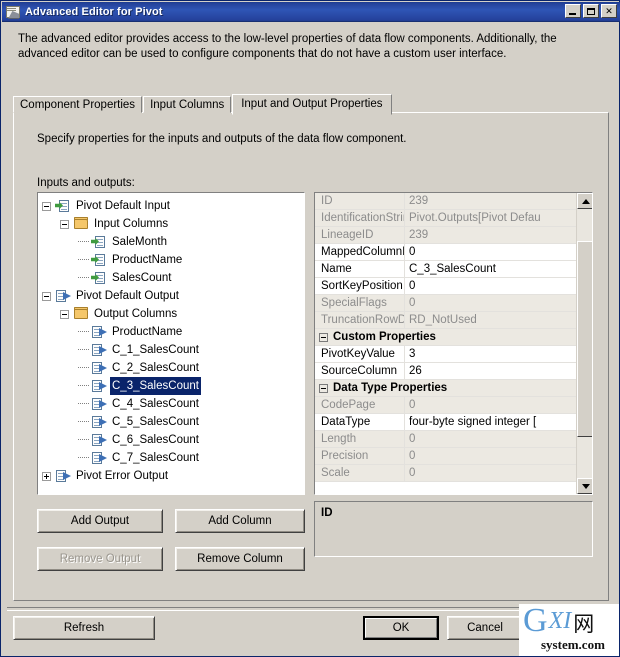  I want to click on tree-item: Output Columns, so click(173, 314).